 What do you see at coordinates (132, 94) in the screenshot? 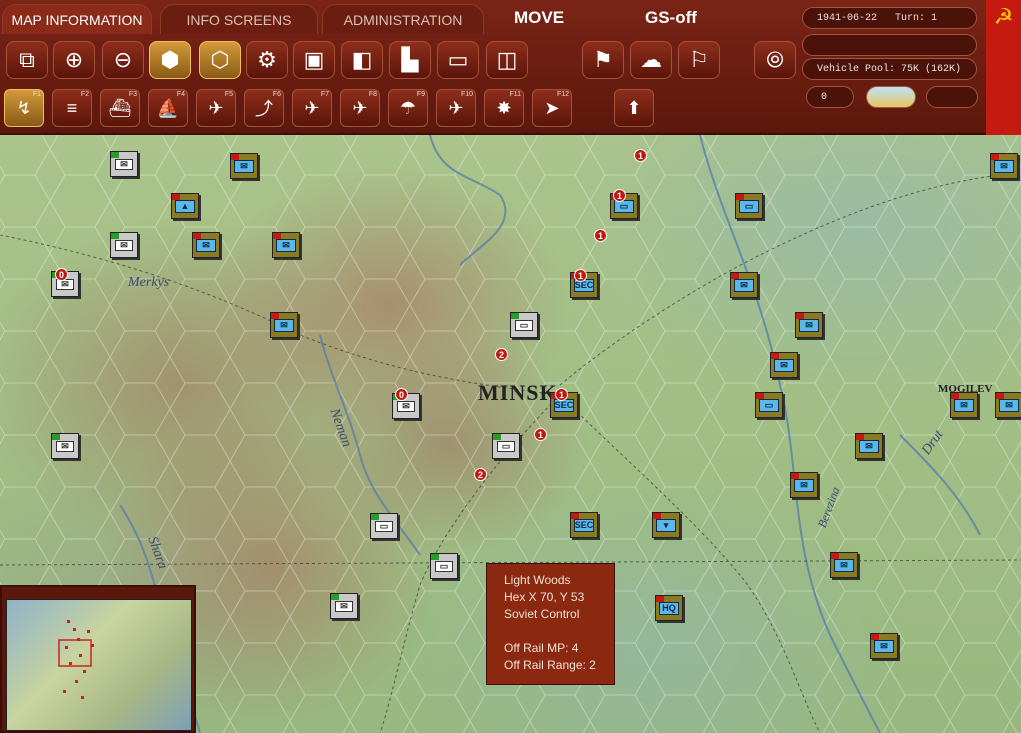
I see `hotkey-label: F3` at bounding box center [132, 94].